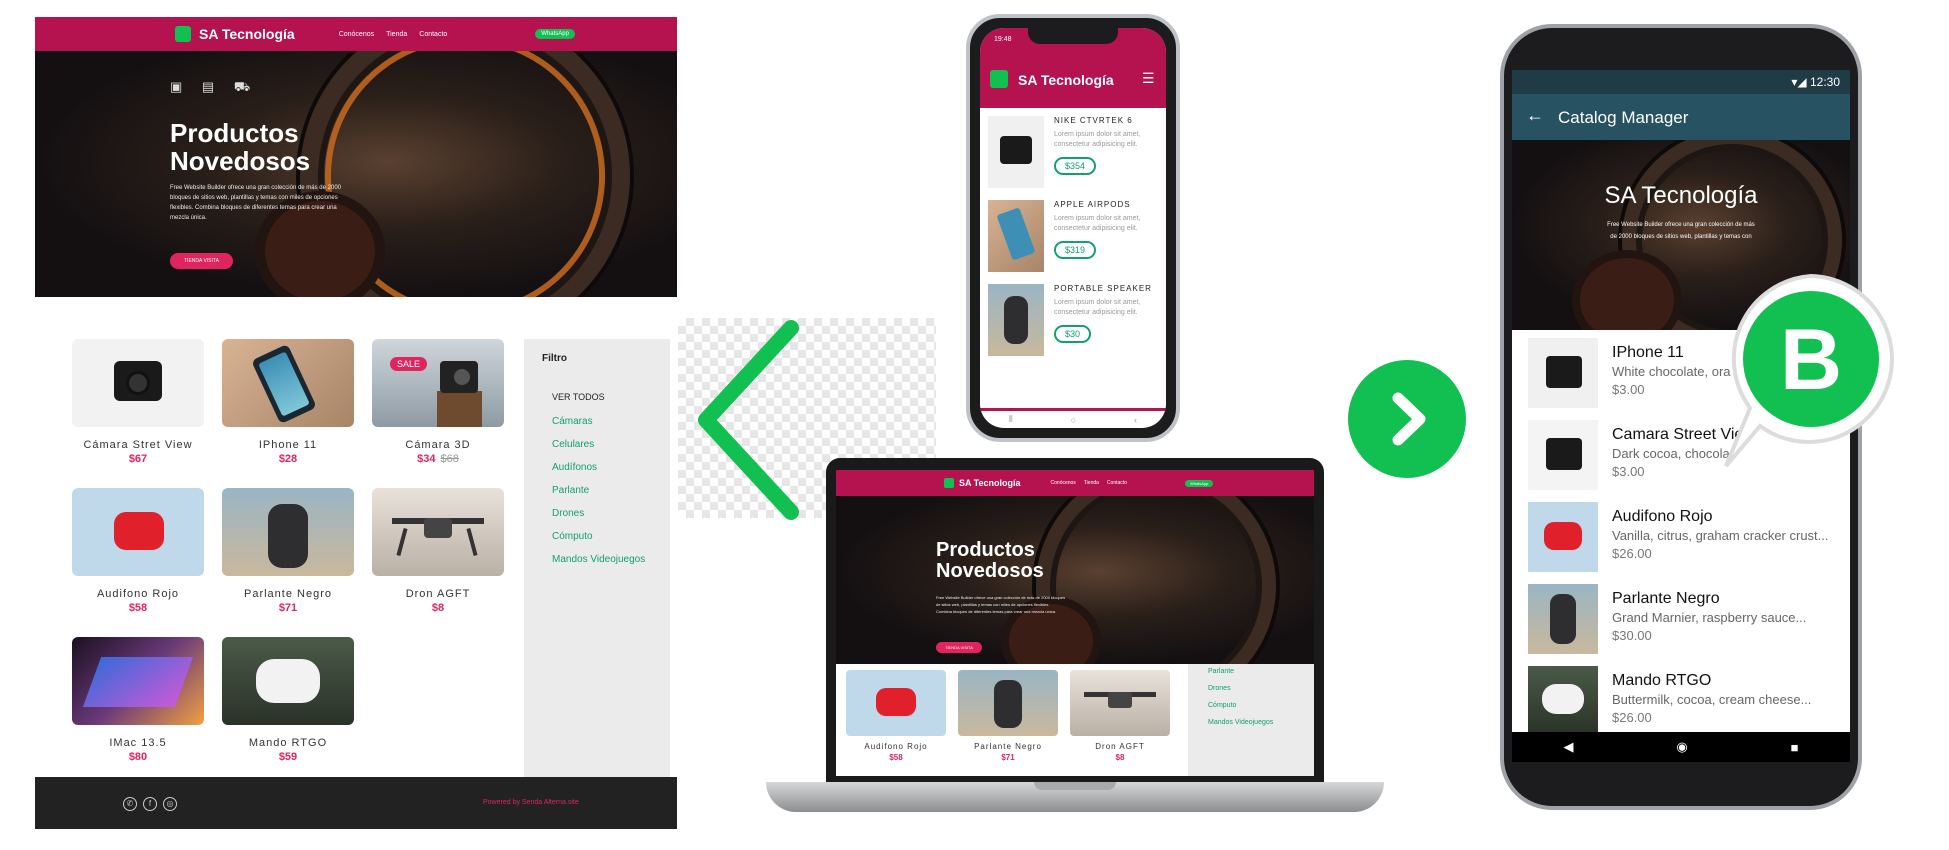 The image size is (1949, 850). What do you see at coordinates (1135, 420) in the screenshot?
I see `back-icon: ‹` at bounding box center [1135, 420].